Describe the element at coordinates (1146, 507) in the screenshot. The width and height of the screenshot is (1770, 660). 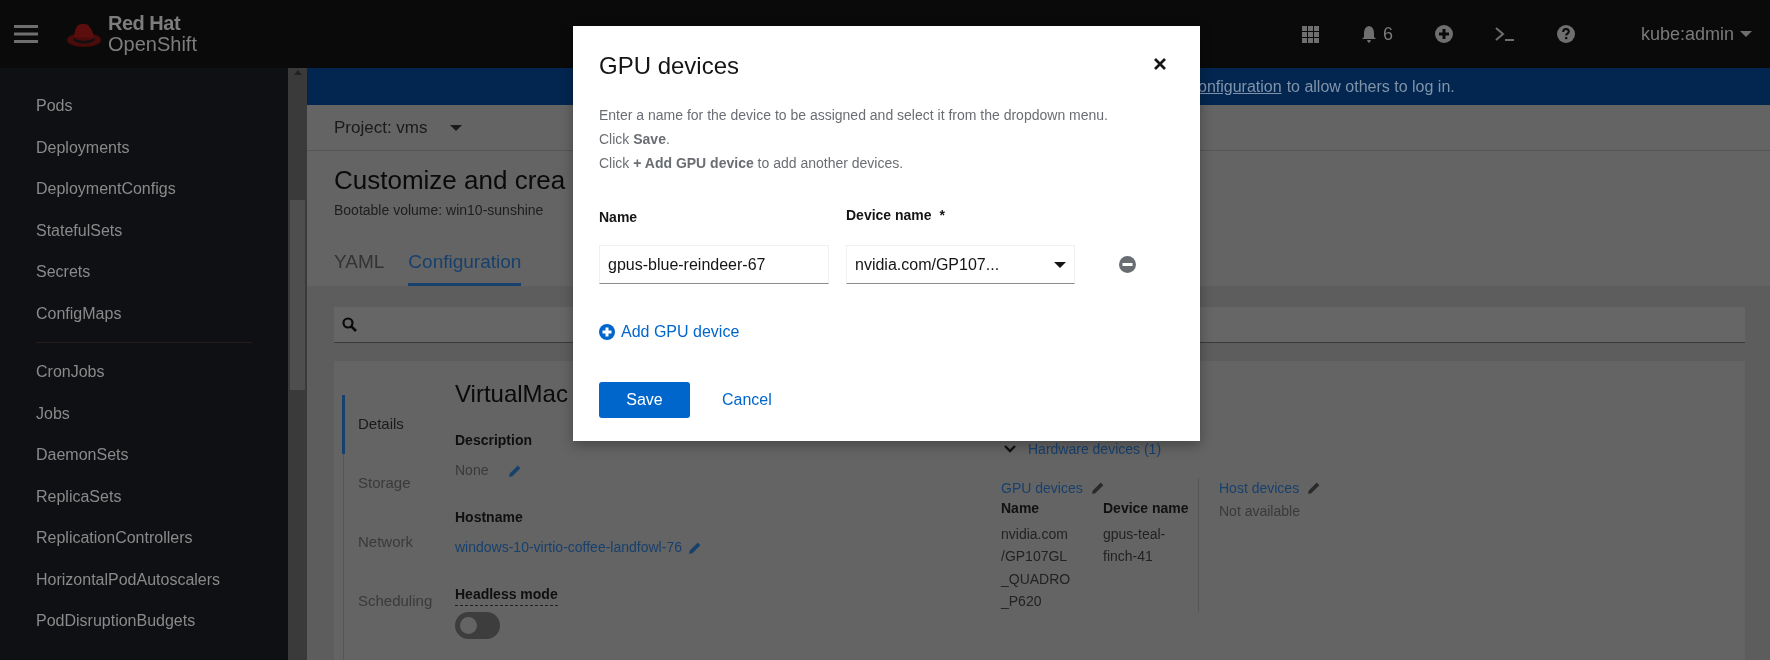
I see `column-header: Device name` at that location.